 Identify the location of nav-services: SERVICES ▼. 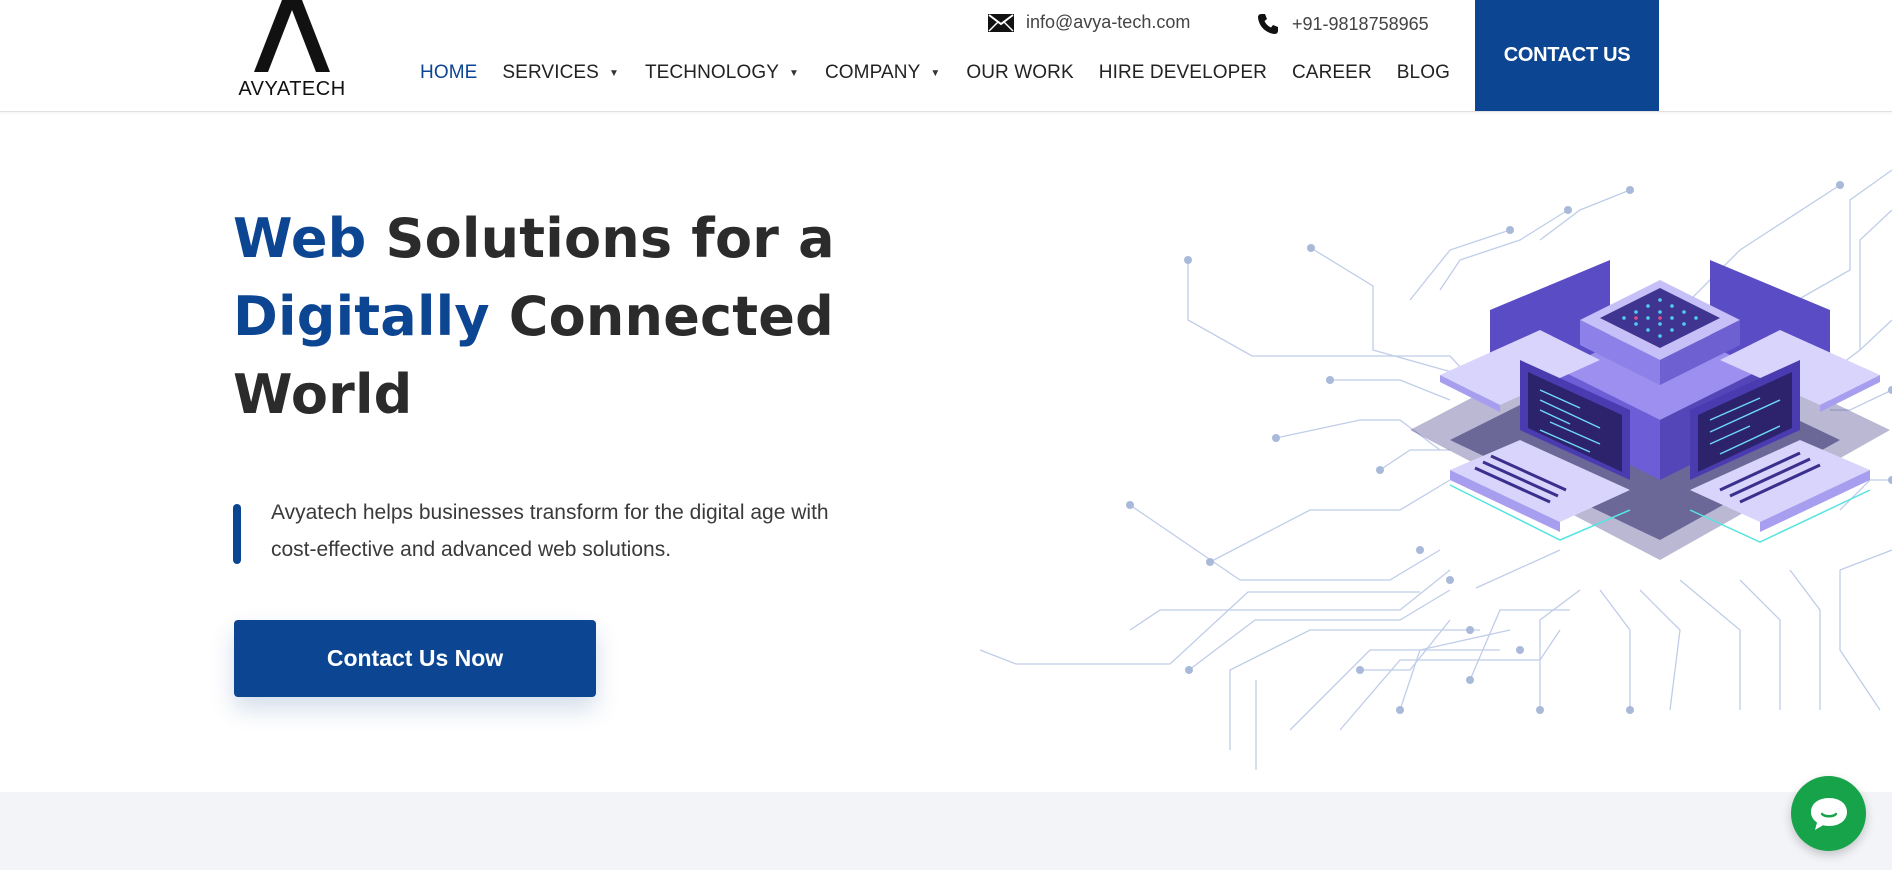
(560, 73).